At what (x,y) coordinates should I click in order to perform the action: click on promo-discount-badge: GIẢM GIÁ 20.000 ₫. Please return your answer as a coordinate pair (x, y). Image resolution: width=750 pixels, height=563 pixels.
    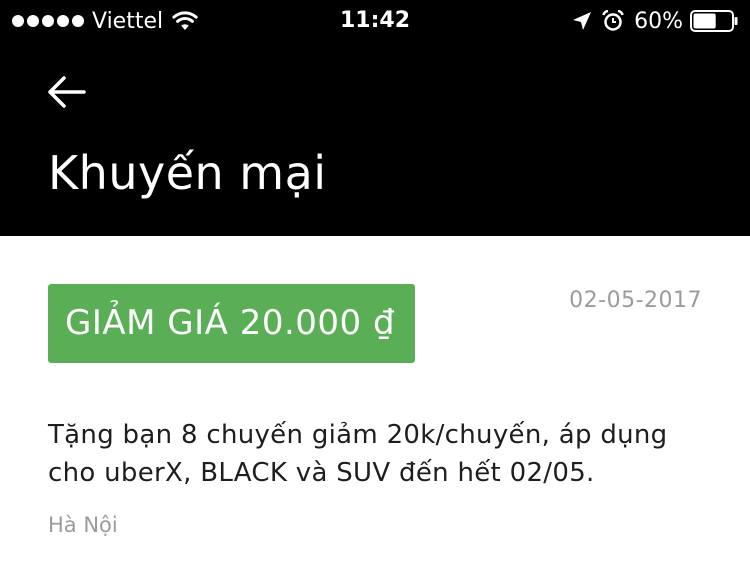
    Looking at the image, I should click on (231, 323).